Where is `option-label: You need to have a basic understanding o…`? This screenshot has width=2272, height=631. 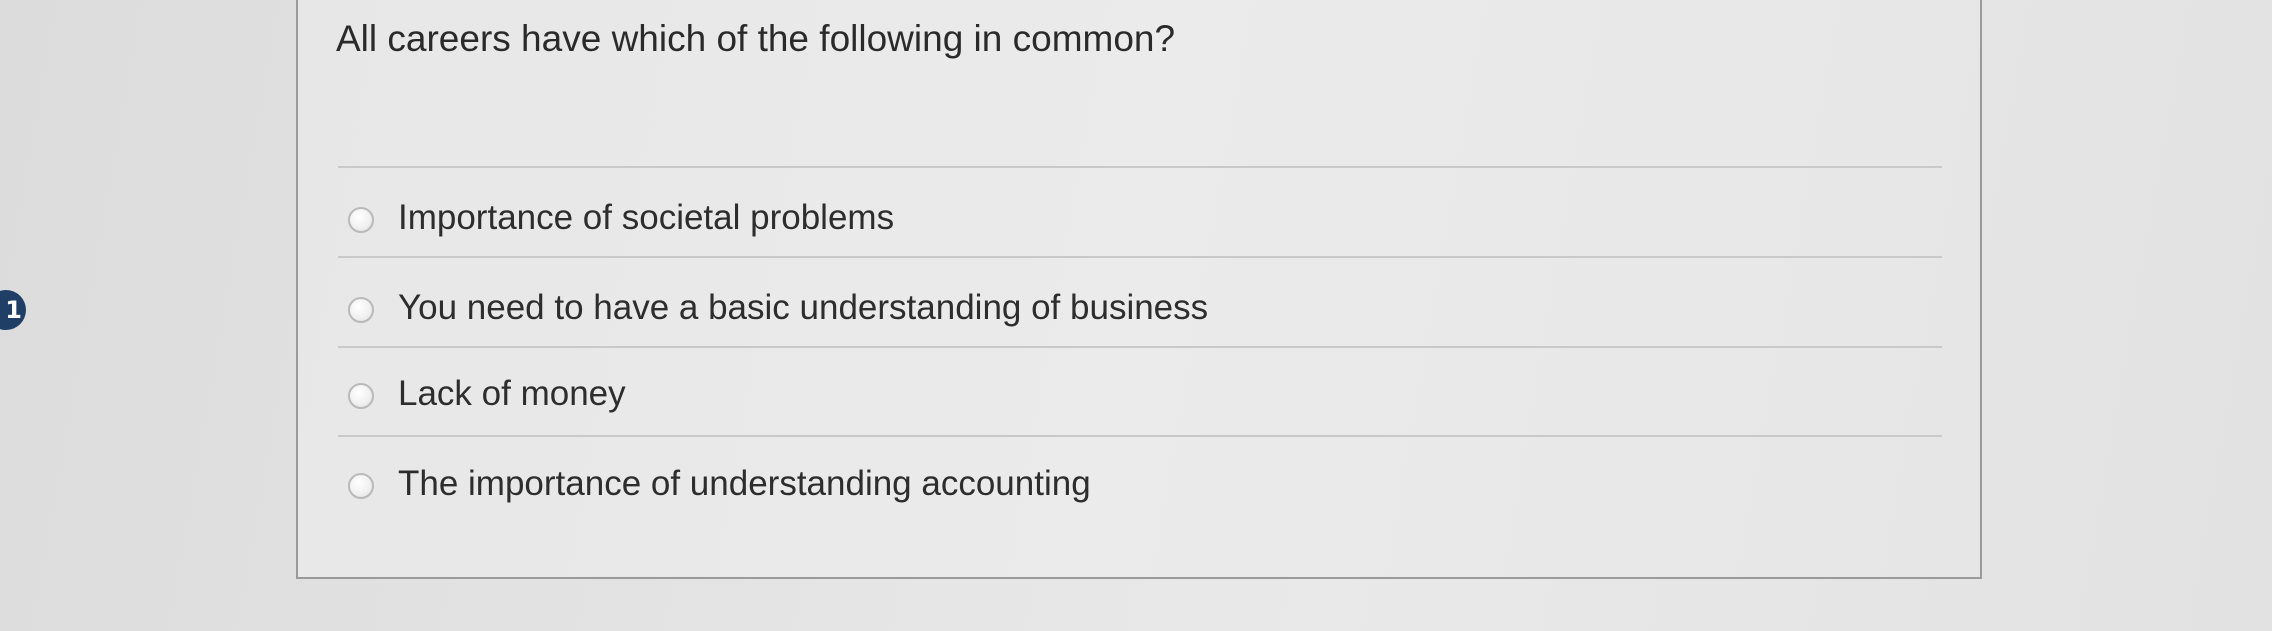 option-label: You need to have a basic understanding o… is located at coordinates (803, 307).